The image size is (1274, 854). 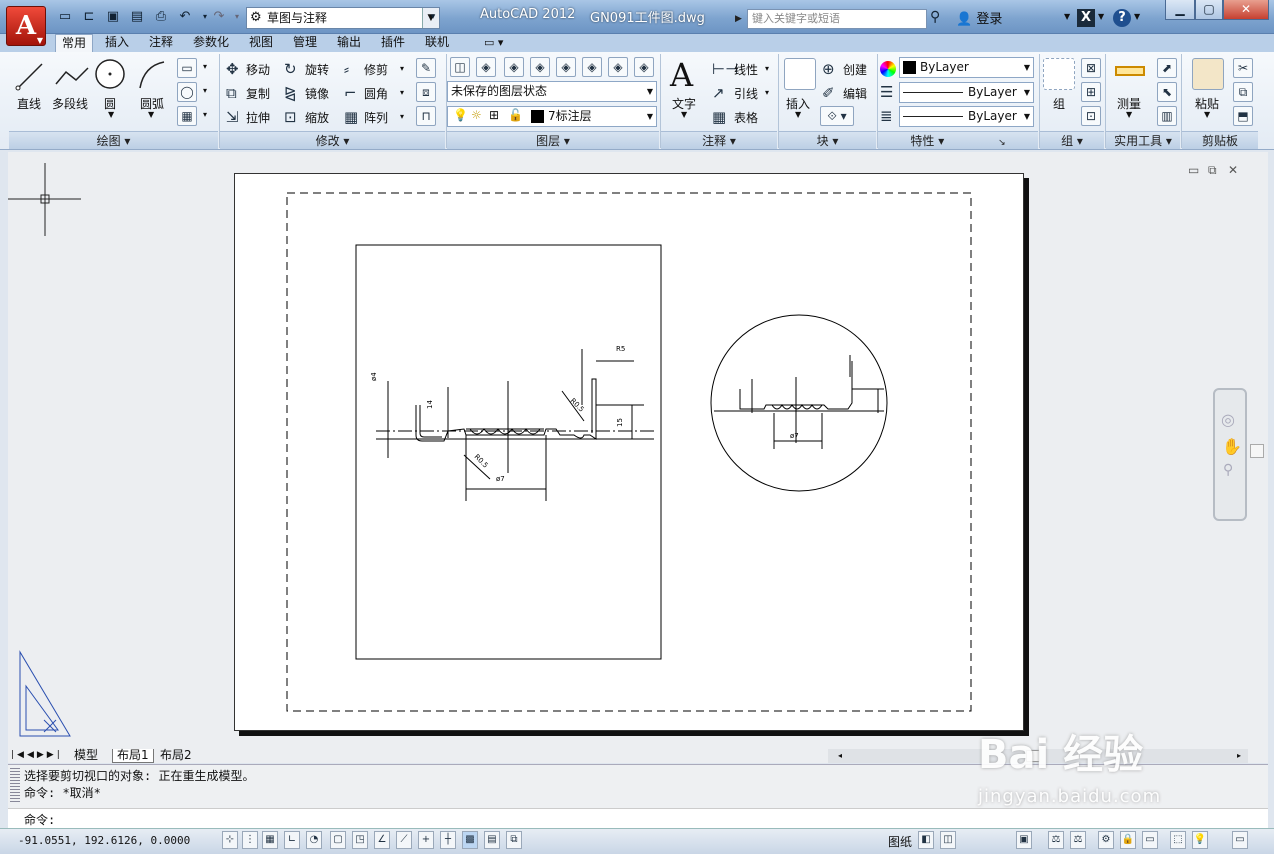 I want to click on quick-select-icon: ⬈, so click(x=1167, y=68).